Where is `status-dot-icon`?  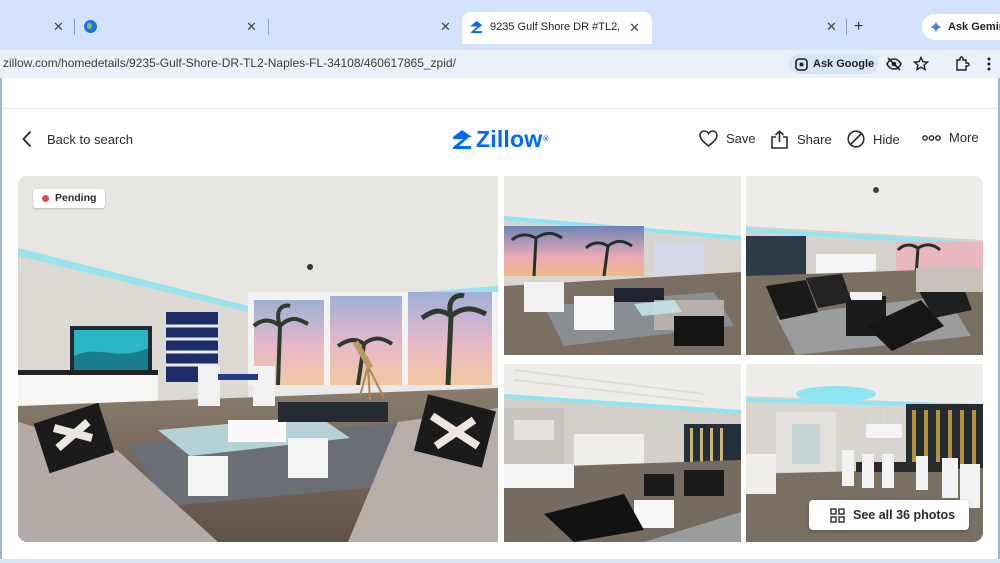 status-dot-icon is located at coordinates (45, 198).